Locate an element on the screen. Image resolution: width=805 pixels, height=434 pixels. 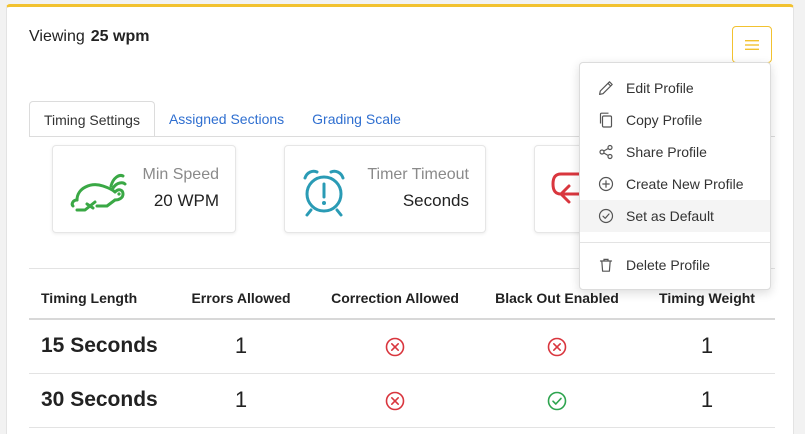
menu-button is located at coordinates (752, 44).